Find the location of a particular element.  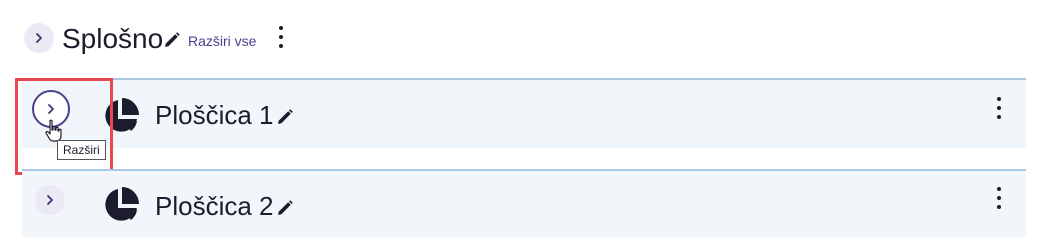

tile-2-expand-button is located at coordinates (50, 200).